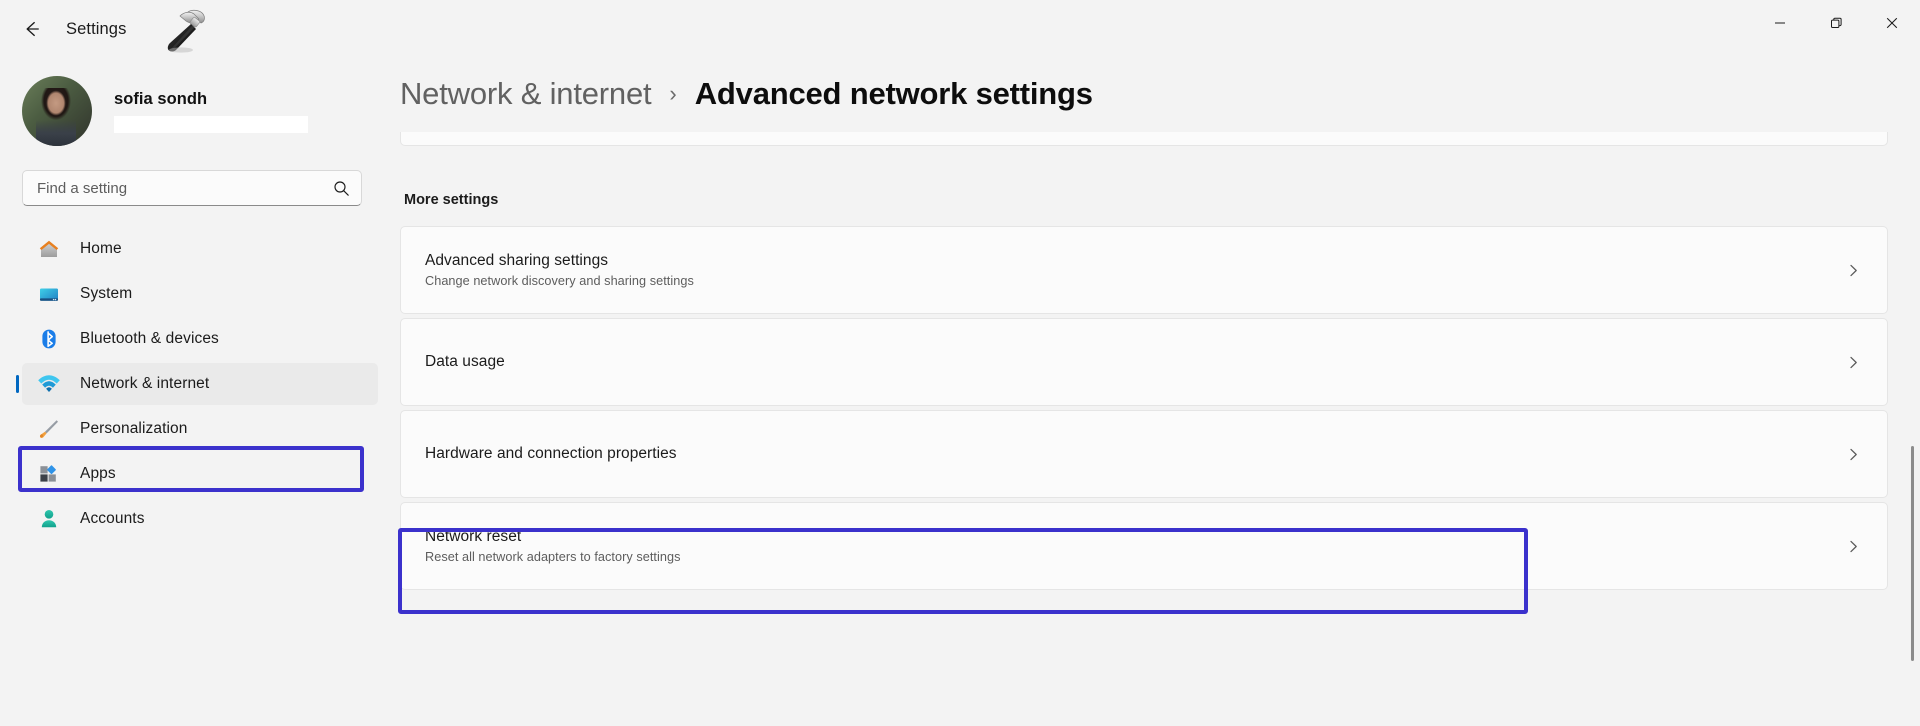 Image resolution: width=1920 pixels, height=726 pixels. I want to click on sidebar-item-bluetooth: Bluetooth & devices, so click(200, 339).